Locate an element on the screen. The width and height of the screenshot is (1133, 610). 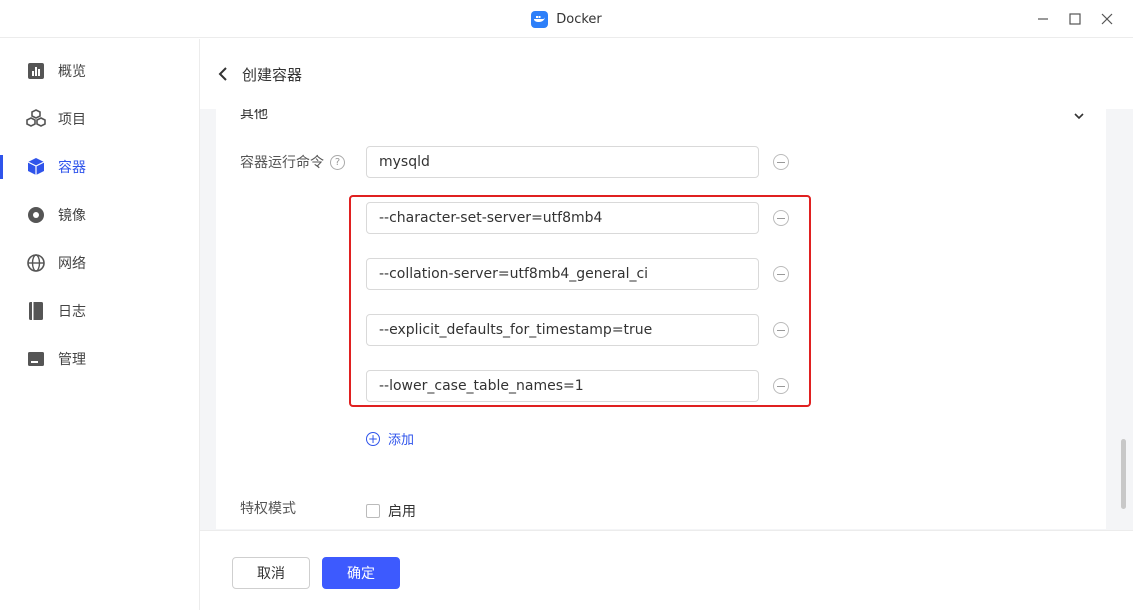
sidebar-item-projects: 项目 is located at coordinates (99, 119).